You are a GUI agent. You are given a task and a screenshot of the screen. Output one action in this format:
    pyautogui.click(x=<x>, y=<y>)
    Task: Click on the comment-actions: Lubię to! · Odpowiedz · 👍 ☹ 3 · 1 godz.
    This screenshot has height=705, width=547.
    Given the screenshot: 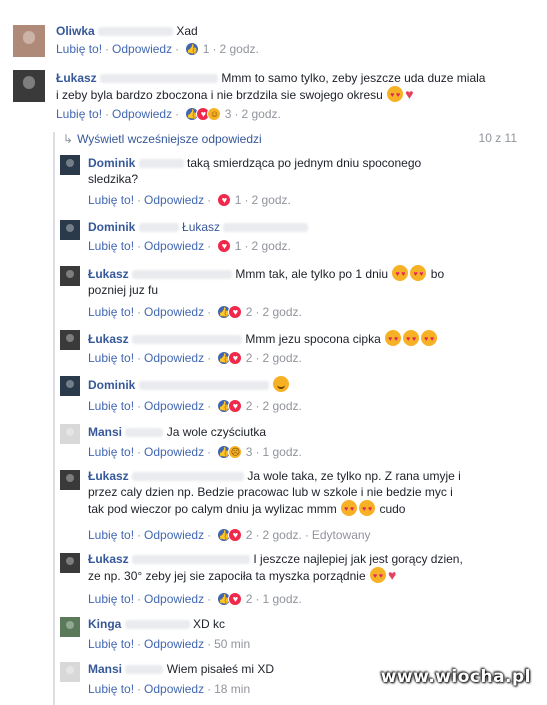 What is the action you would take?
    pyautogui.click(x=195, y=452)
    